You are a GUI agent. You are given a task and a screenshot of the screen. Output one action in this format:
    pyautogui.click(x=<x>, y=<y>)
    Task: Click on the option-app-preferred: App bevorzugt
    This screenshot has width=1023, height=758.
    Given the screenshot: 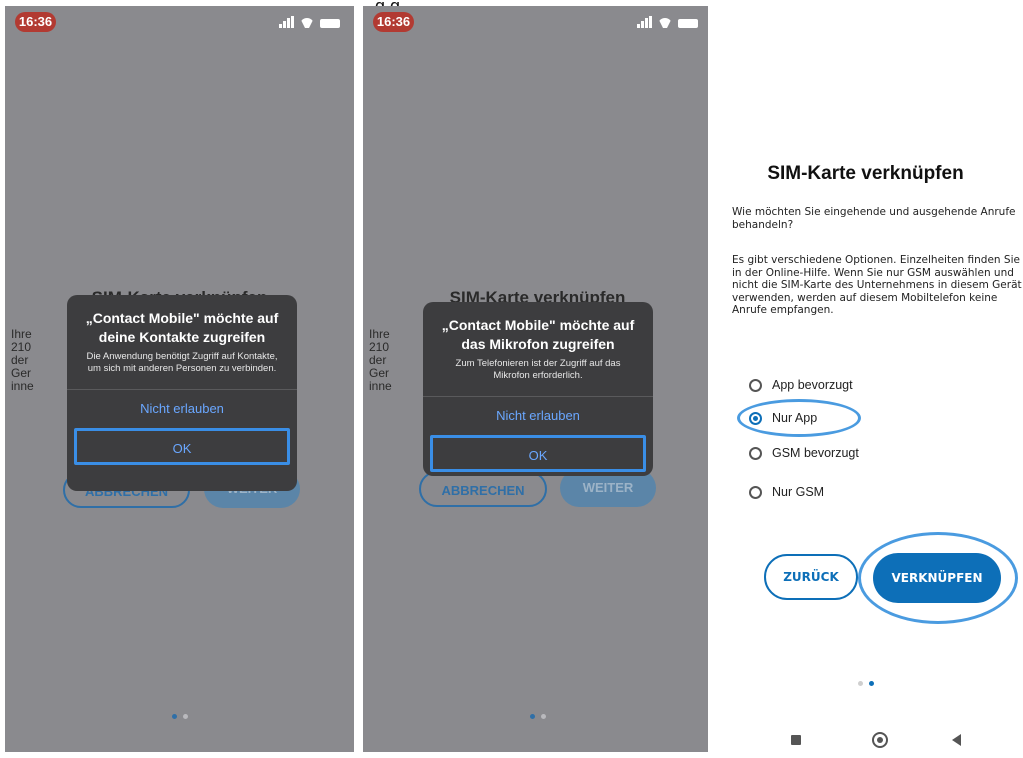 What is the action you would take?
    pyautogui.click(x=801, y=385)
    